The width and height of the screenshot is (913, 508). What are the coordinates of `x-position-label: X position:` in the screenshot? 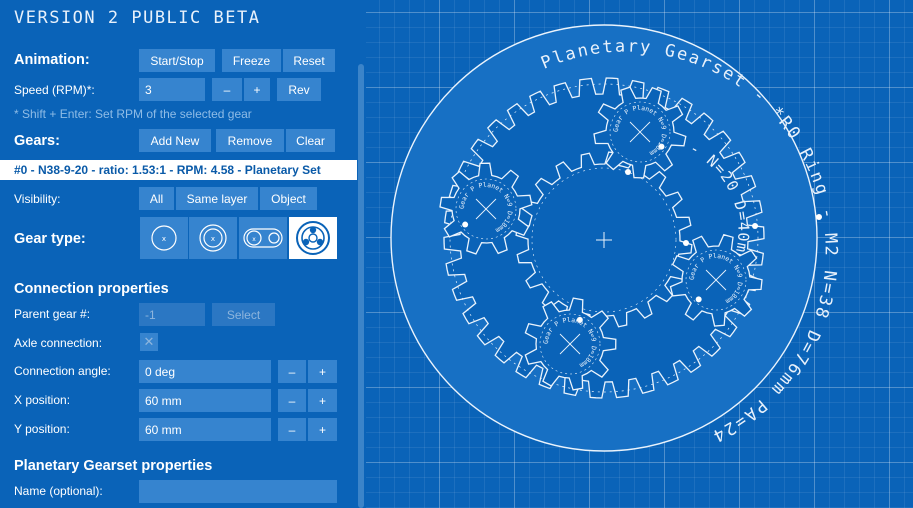 It's located at (42, 400).